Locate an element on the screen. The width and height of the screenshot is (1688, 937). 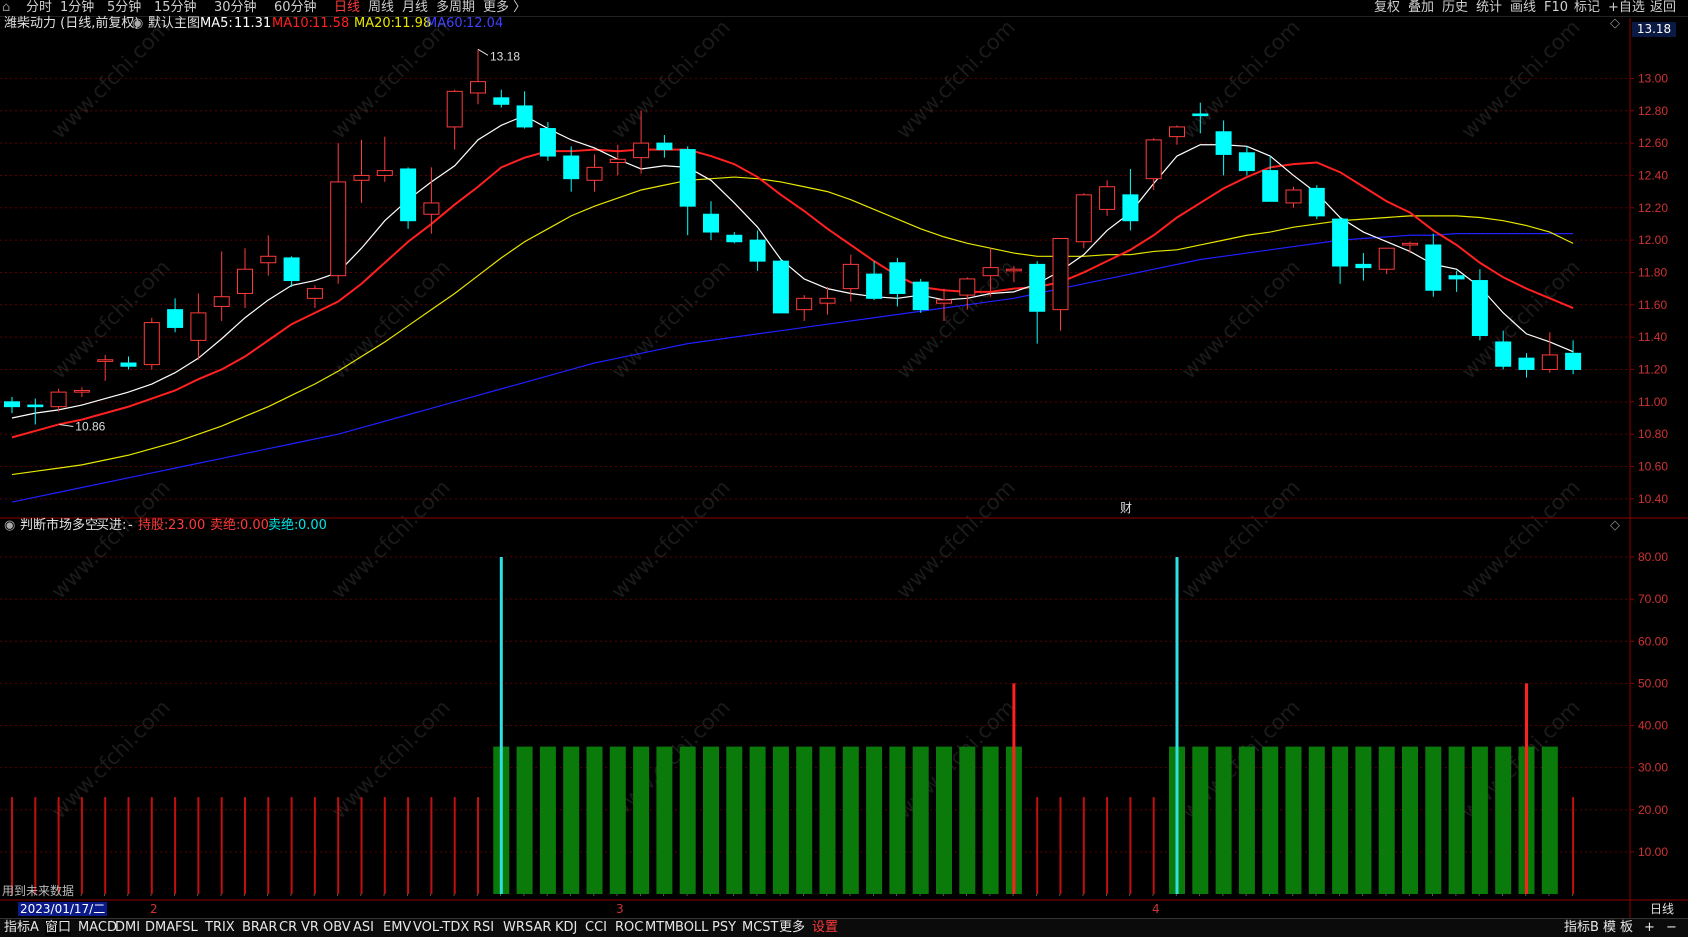
right-tab-3: + is located at coordinates (1649, 928).